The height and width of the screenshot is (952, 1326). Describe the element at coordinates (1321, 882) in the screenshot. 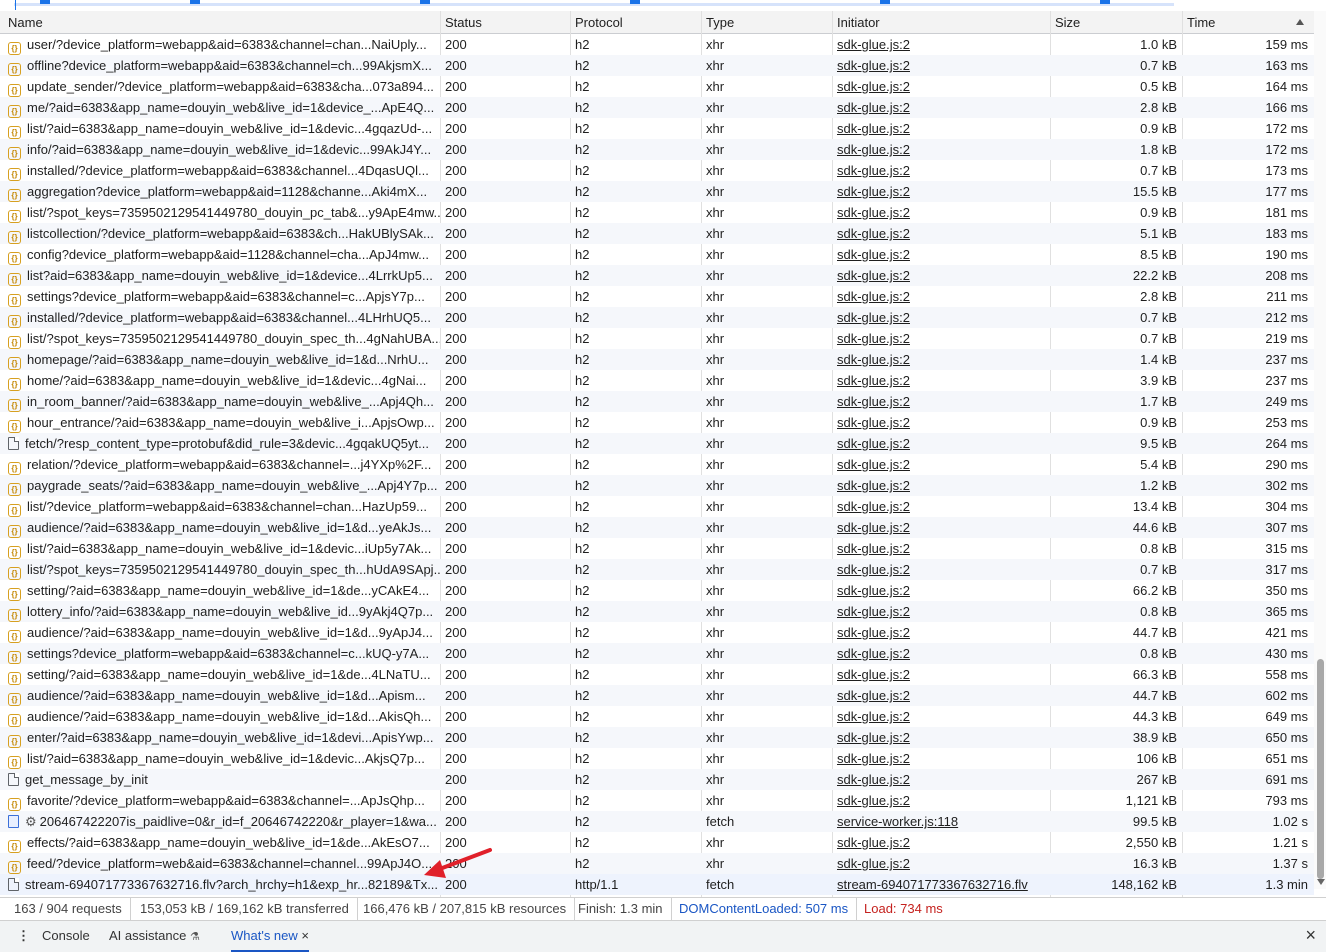

I see `scroll-down-arrow-icon` at that location.